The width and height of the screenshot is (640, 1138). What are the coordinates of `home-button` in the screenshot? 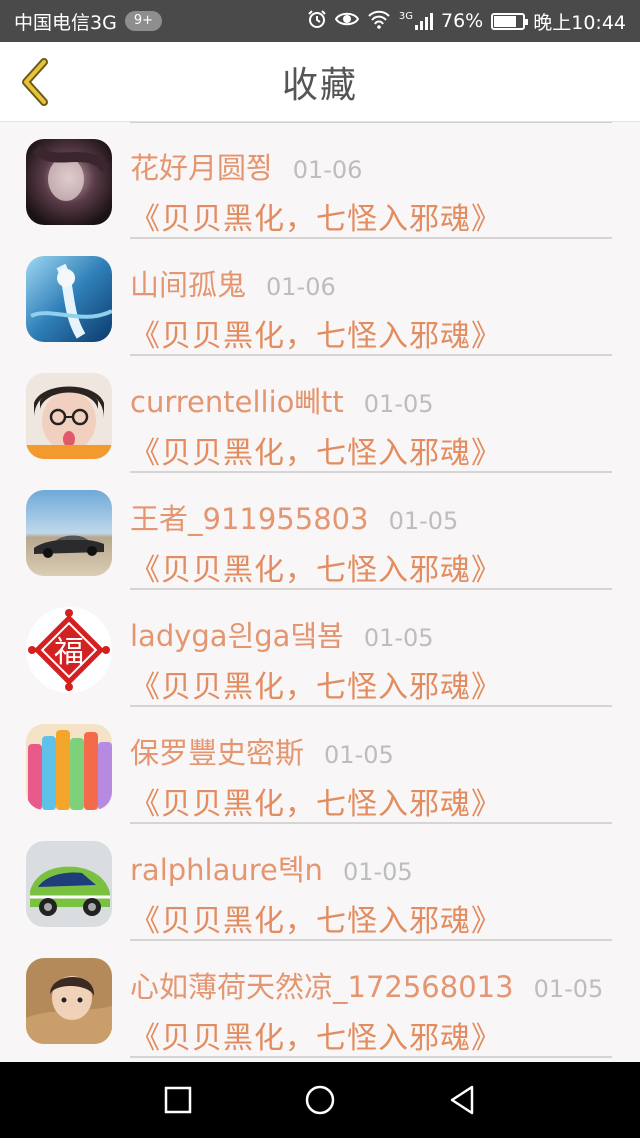 It's located at (320, 1100).